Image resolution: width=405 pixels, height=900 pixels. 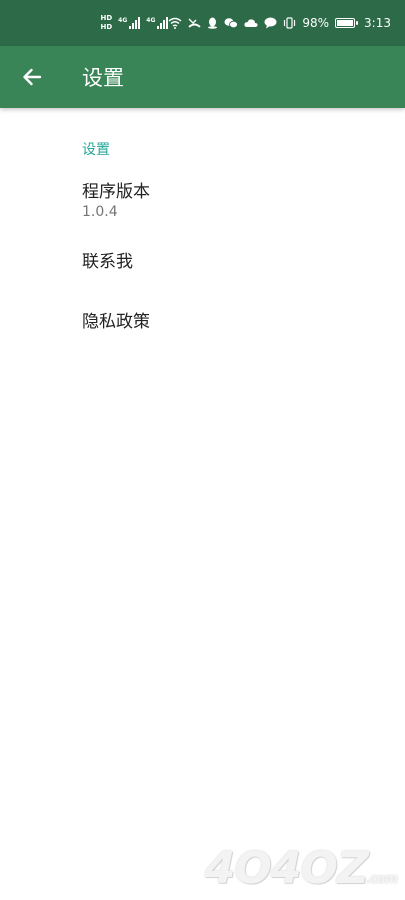 What do you see at coordinates (175, 23) in the screenshot?
I see `wifi-icon` at bounding box center [175, 23].